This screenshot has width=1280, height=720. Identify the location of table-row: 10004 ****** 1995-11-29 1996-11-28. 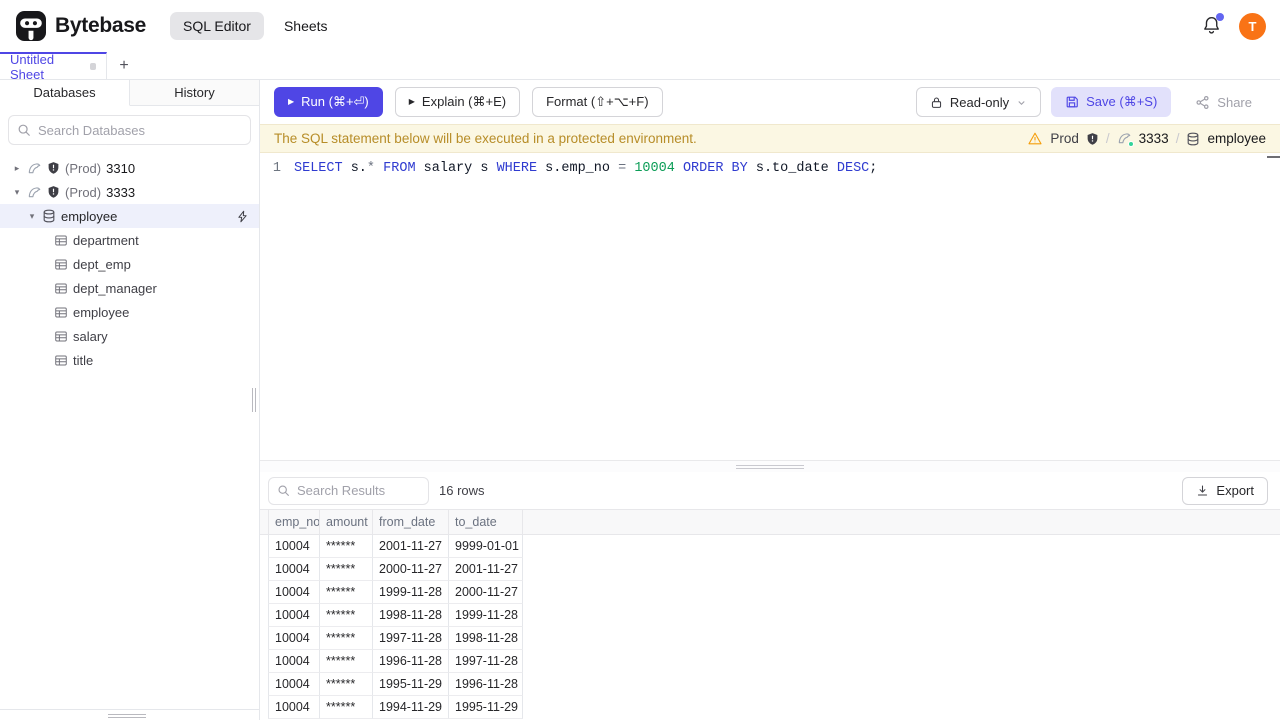
(774, 684).